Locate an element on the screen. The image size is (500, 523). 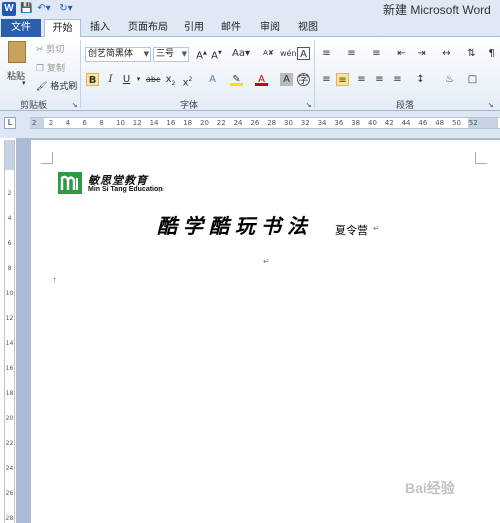
vertical-ruler: 2 4 6 8 10 12 14 16 18 20 22 24 26 28 is located at coordinates (9, 331).